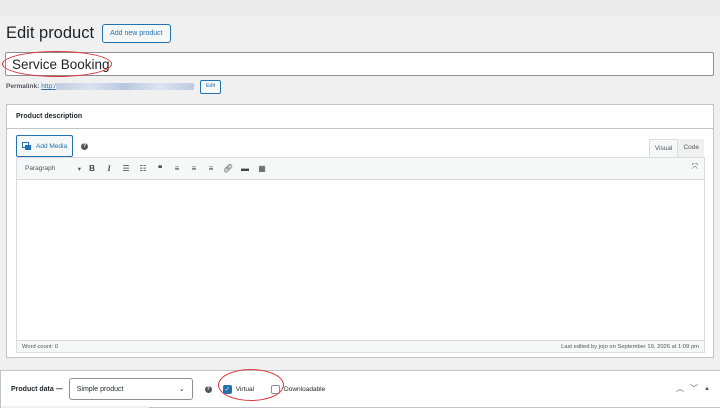  What do you see at coordinates (130, 389) in the screenshot?
I see `product-type-select: Simple product ⌄` at bounding box center [130, 389].